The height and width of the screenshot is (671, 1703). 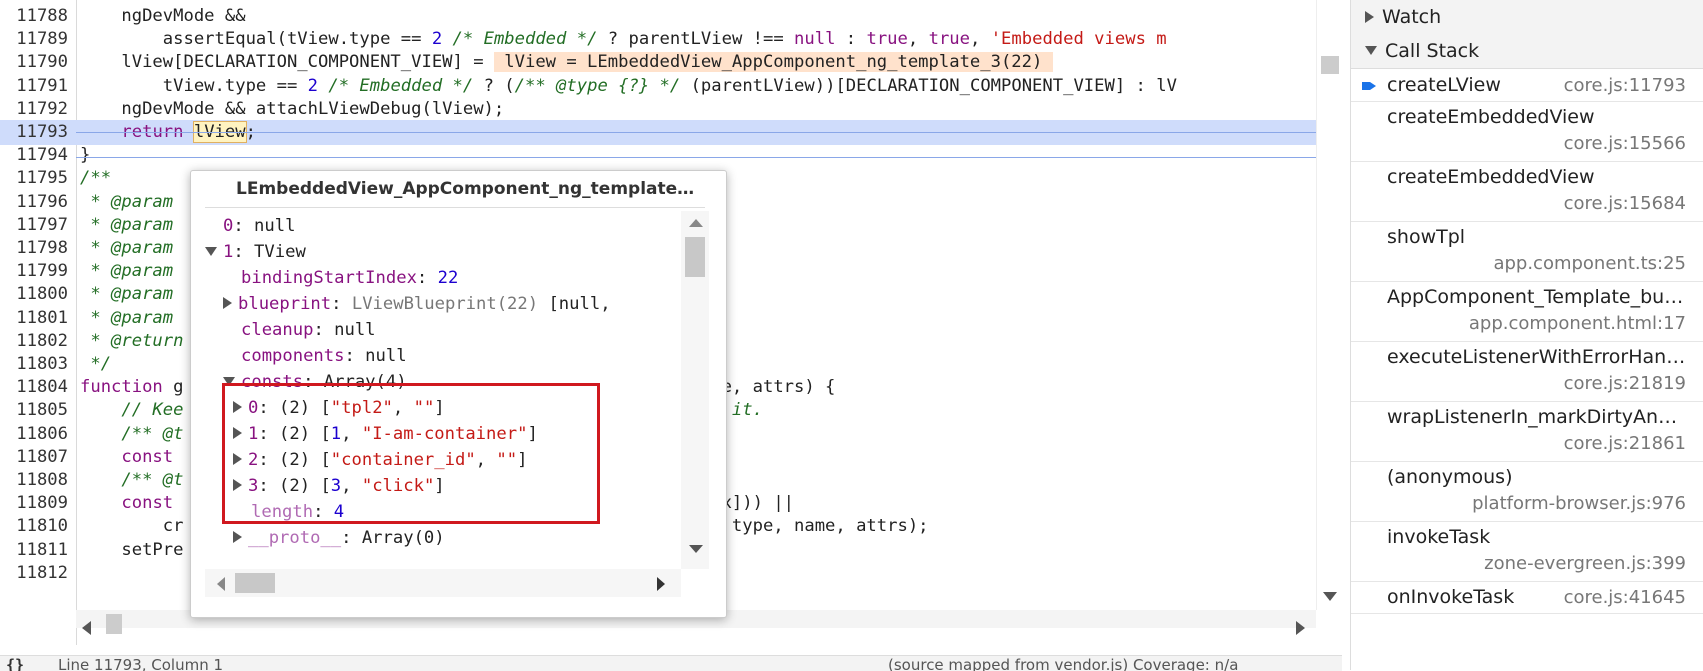 I want to click on popover-scroll-left-icon, so click(x=221, y=584).